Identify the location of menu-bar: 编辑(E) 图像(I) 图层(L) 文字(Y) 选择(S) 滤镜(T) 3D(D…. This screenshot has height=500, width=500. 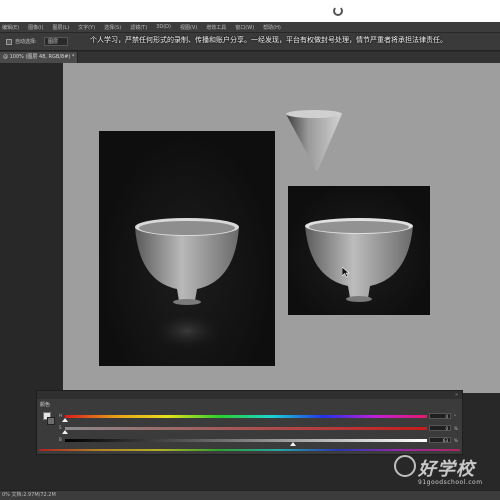
(250, 27).